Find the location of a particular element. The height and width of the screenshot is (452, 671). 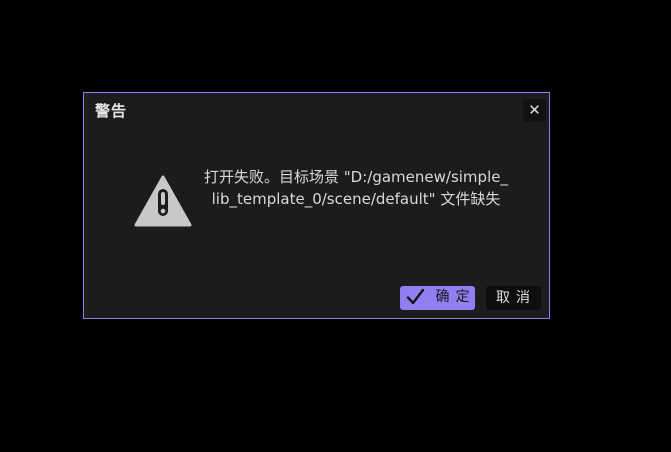

warning-icon is located at coordinates (163, 201).